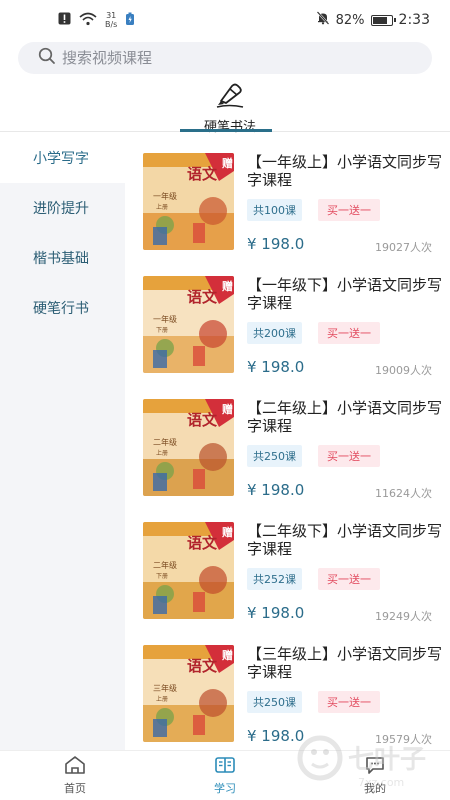  I want to click on nav-study: 学习, so click(225, 775).